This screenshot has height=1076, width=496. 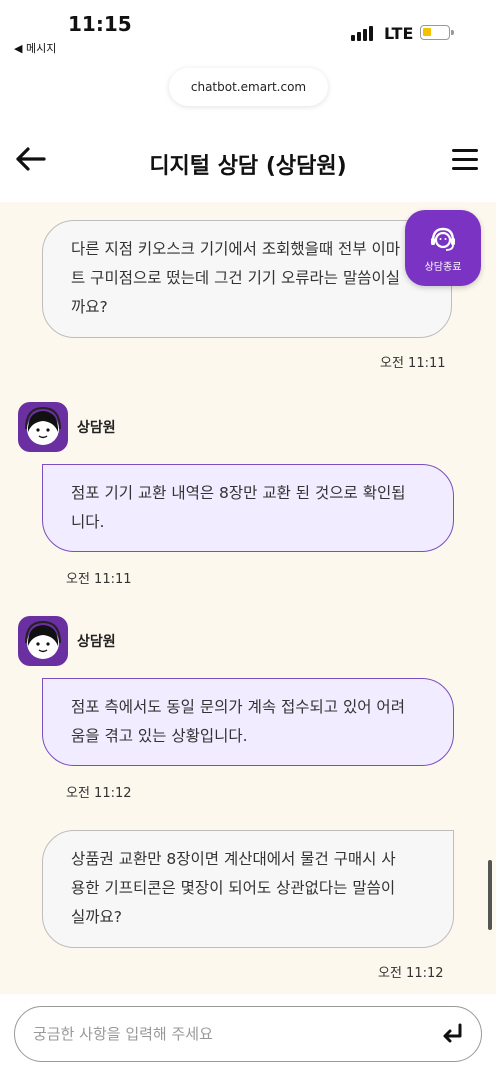 I want to click on message-input, so click(x=228, y=1033).